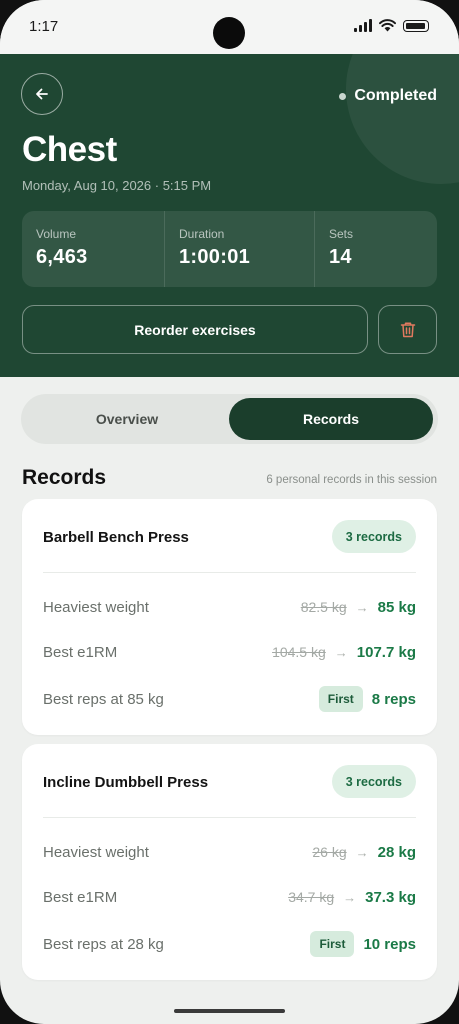  Describe the element at coordinates (396, 607) in the screenshot. I see `new-value: 85 kg` at that location.